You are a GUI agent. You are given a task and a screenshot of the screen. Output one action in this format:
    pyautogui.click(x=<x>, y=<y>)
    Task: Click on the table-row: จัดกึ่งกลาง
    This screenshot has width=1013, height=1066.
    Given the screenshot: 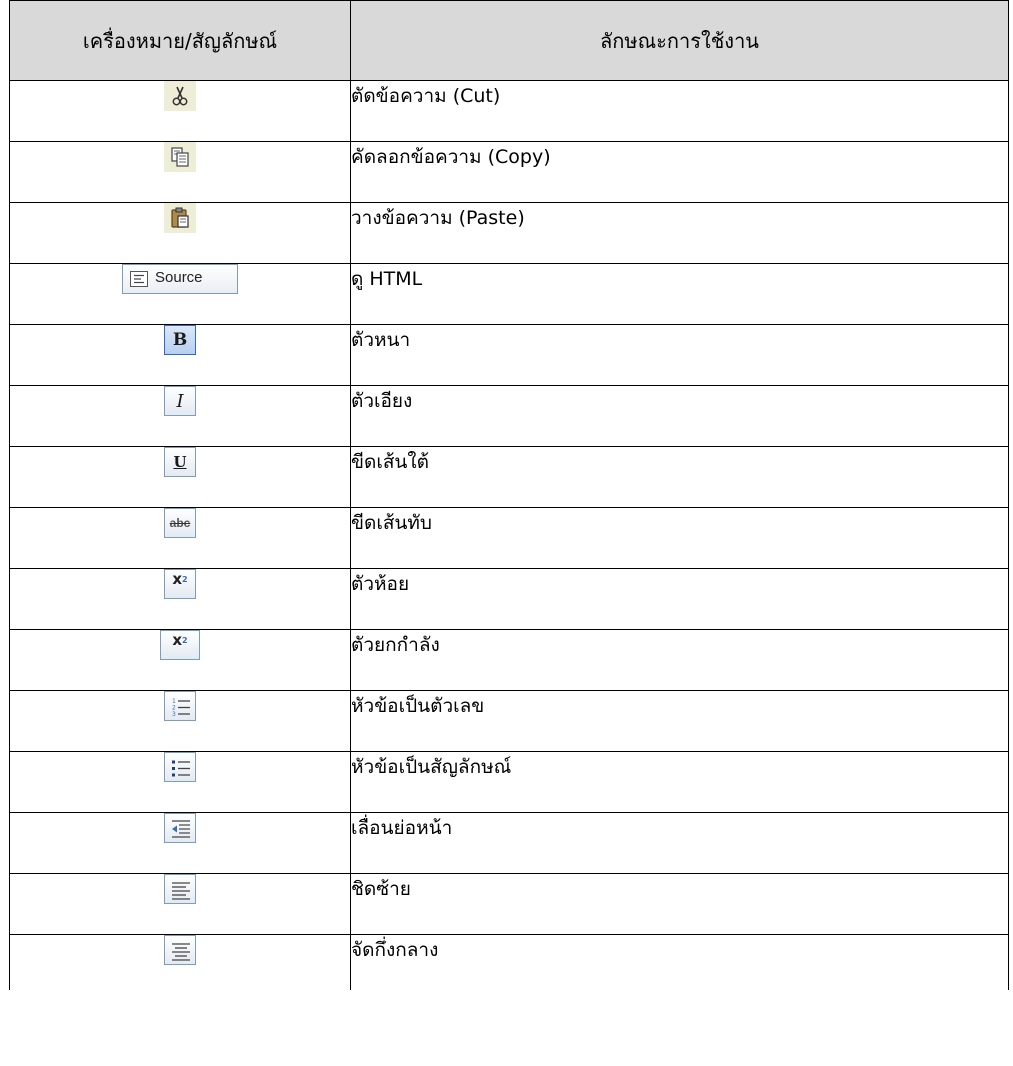 What is the action you would take?
    pyautogui.click(x=509, y=962)
    